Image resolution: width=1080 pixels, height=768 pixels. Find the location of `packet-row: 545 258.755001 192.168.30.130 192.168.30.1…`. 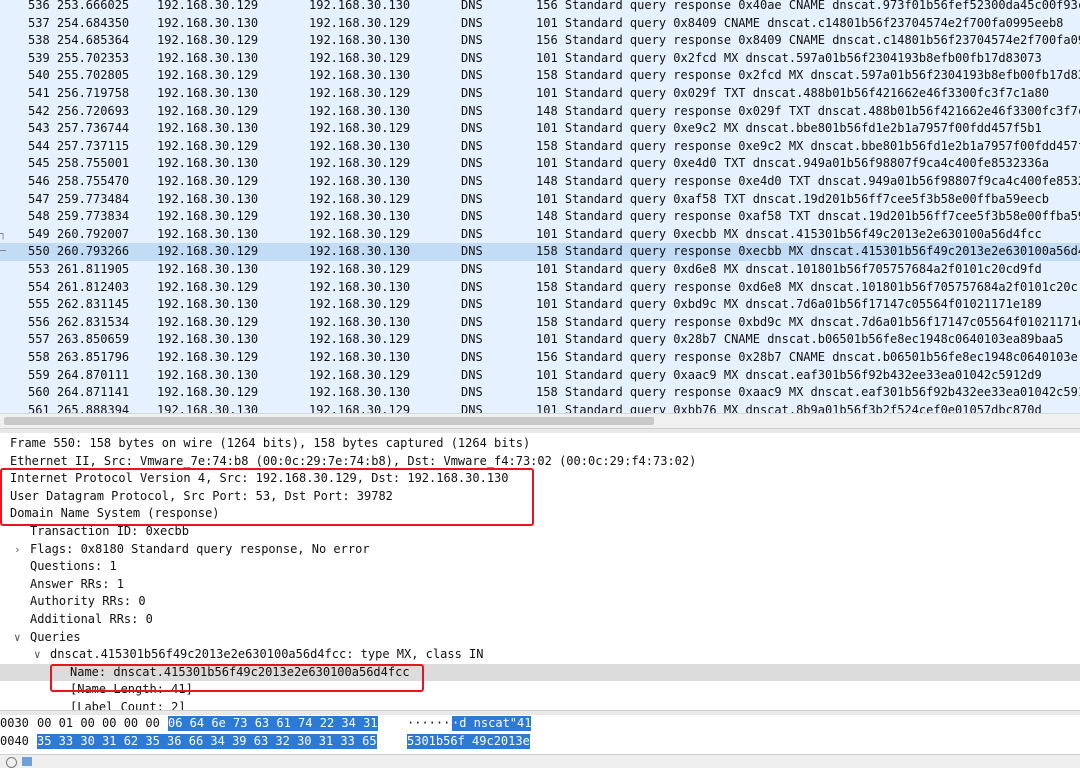

packet-row: 545 258.755001 192.168.30.130 192.168.30.1… is located at coordinates (540, 164).